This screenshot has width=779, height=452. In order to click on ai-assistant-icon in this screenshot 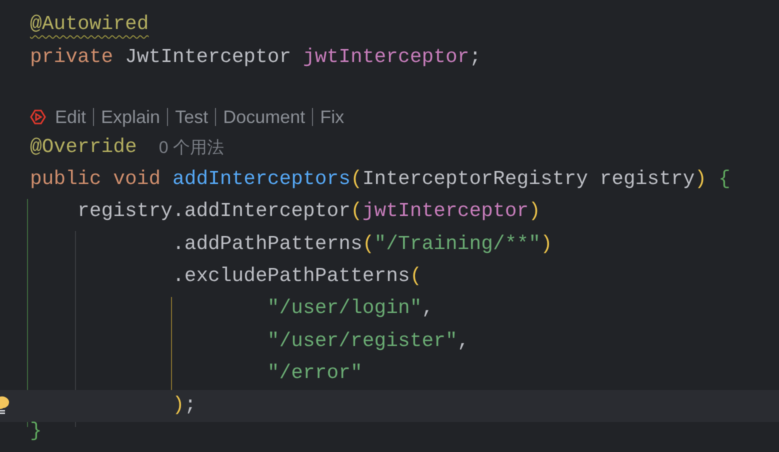, I will do `click(38, 116)`.